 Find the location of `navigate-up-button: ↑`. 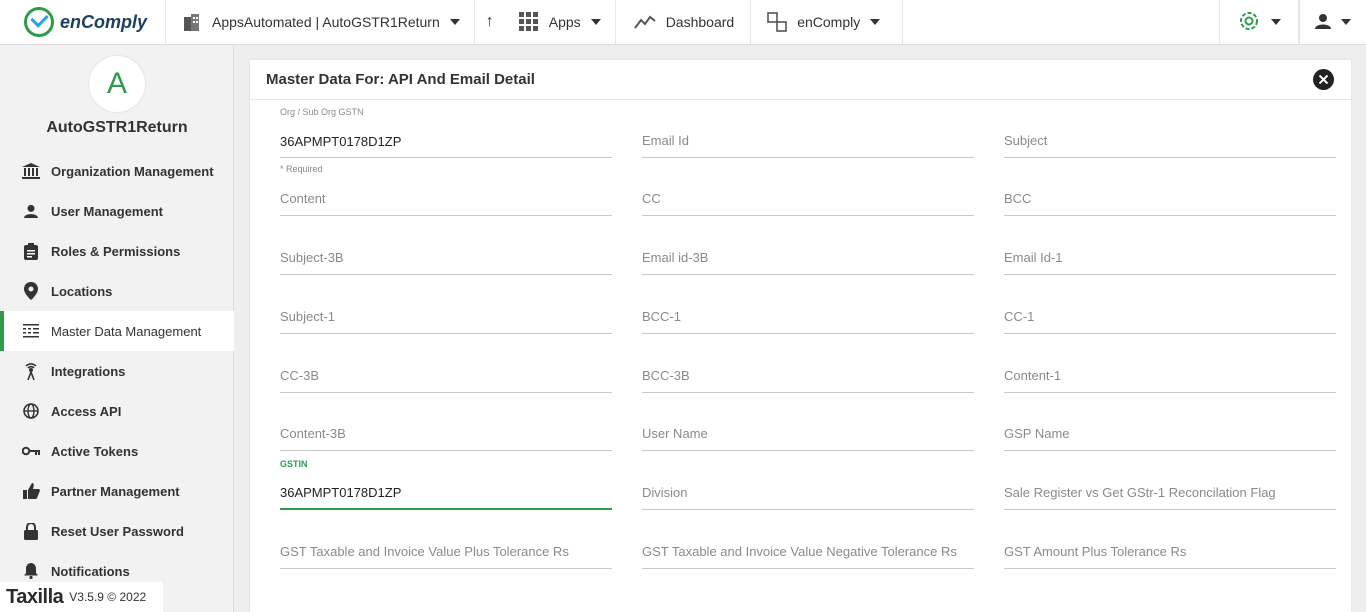

navigate-up-button: ↑ is located at coordinates (490, 22).